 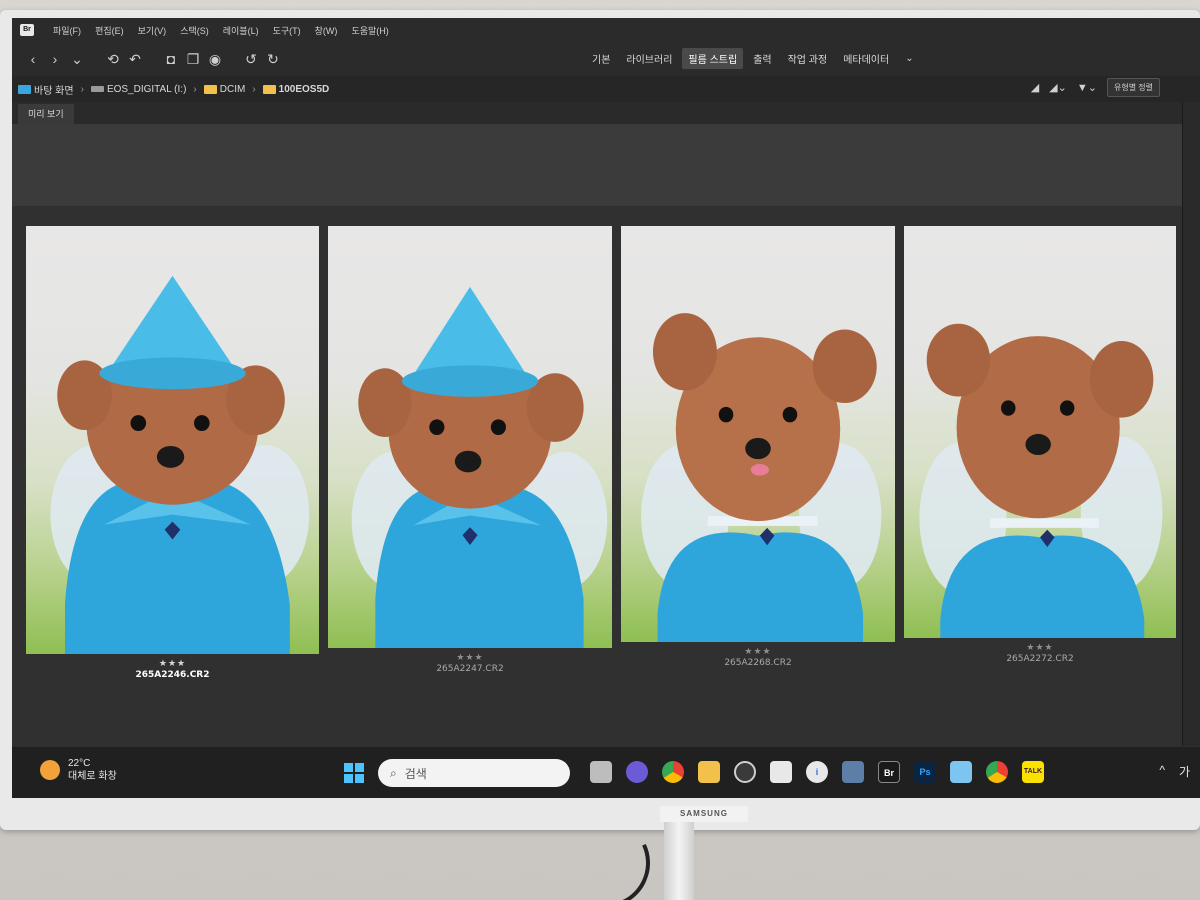 What do you see at coordinates (354, 773) in the screenshot?
I see `windows-start-icon` at bounding box center [354, 773].